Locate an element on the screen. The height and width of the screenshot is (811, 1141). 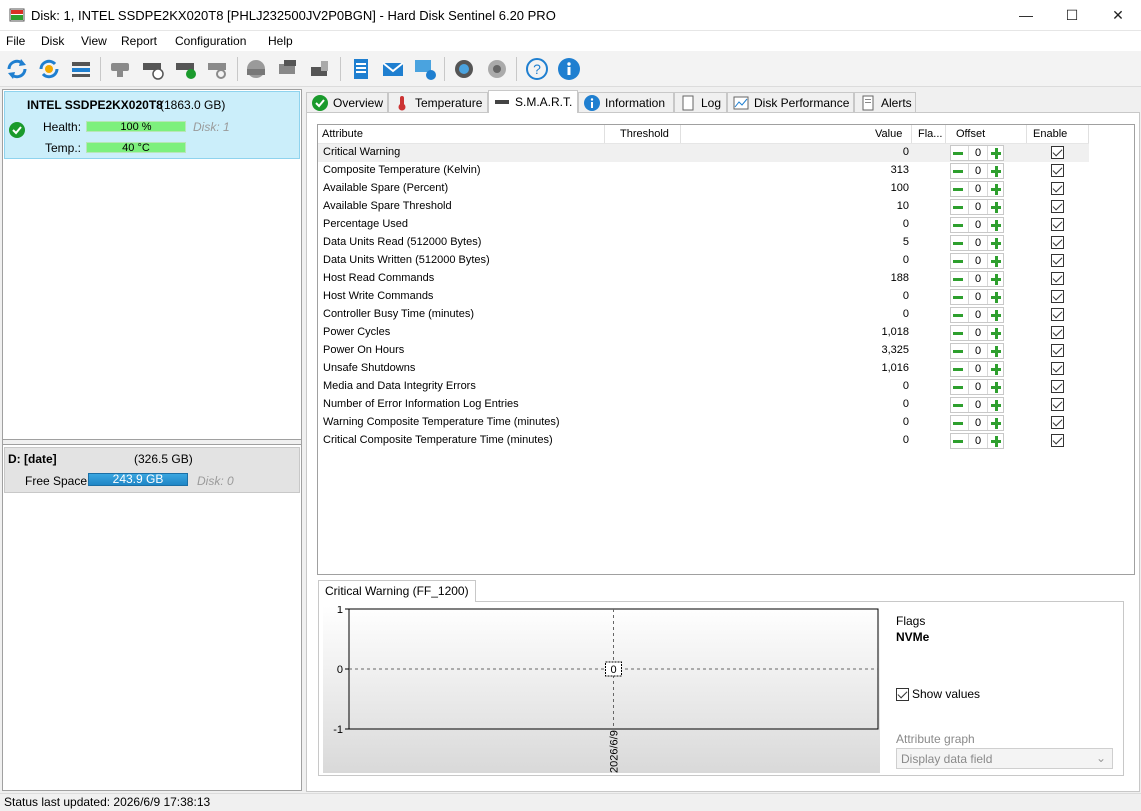
disk-search-icon is located at coordinates (218, 69).